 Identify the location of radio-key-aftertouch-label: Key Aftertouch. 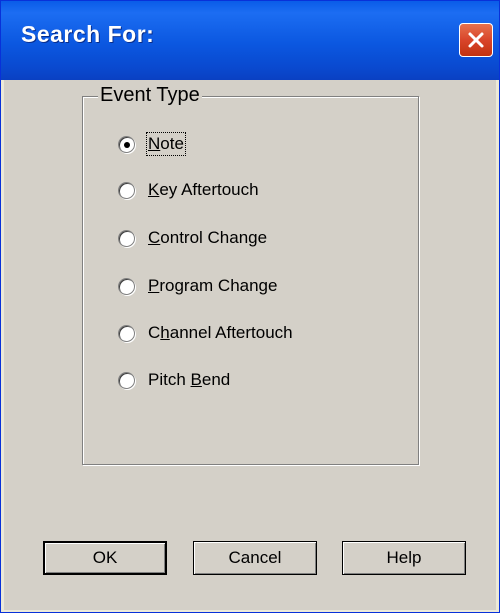
(203, 189).